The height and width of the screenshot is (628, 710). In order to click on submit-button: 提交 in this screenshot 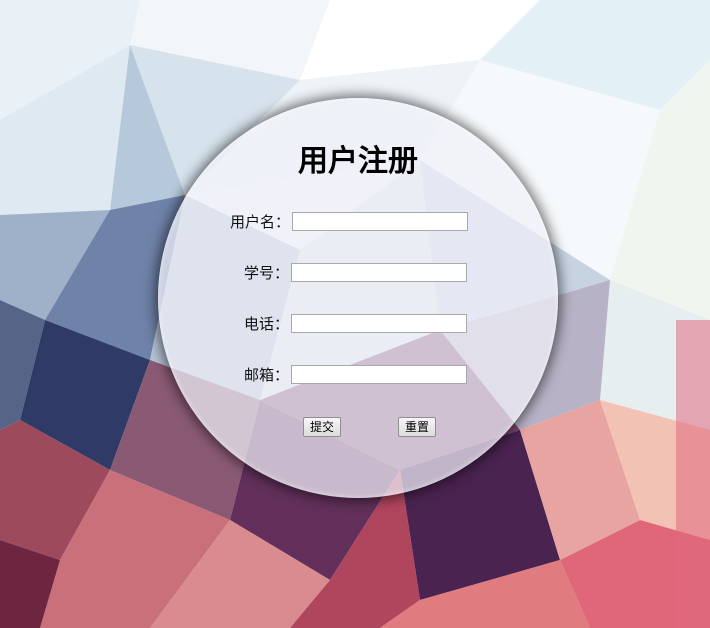, I will do `click(322, 427)`.